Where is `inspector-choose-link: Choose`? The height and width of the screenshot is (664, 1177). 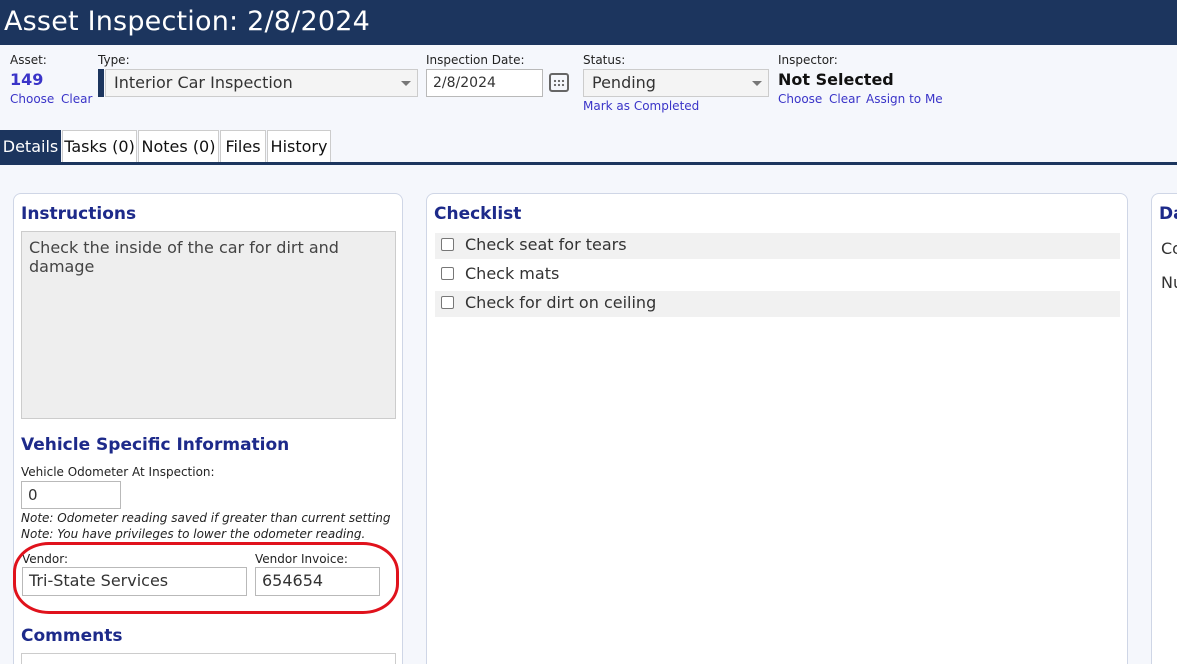 inspector-choose-link: Choose is located at coordinates (800, 99).